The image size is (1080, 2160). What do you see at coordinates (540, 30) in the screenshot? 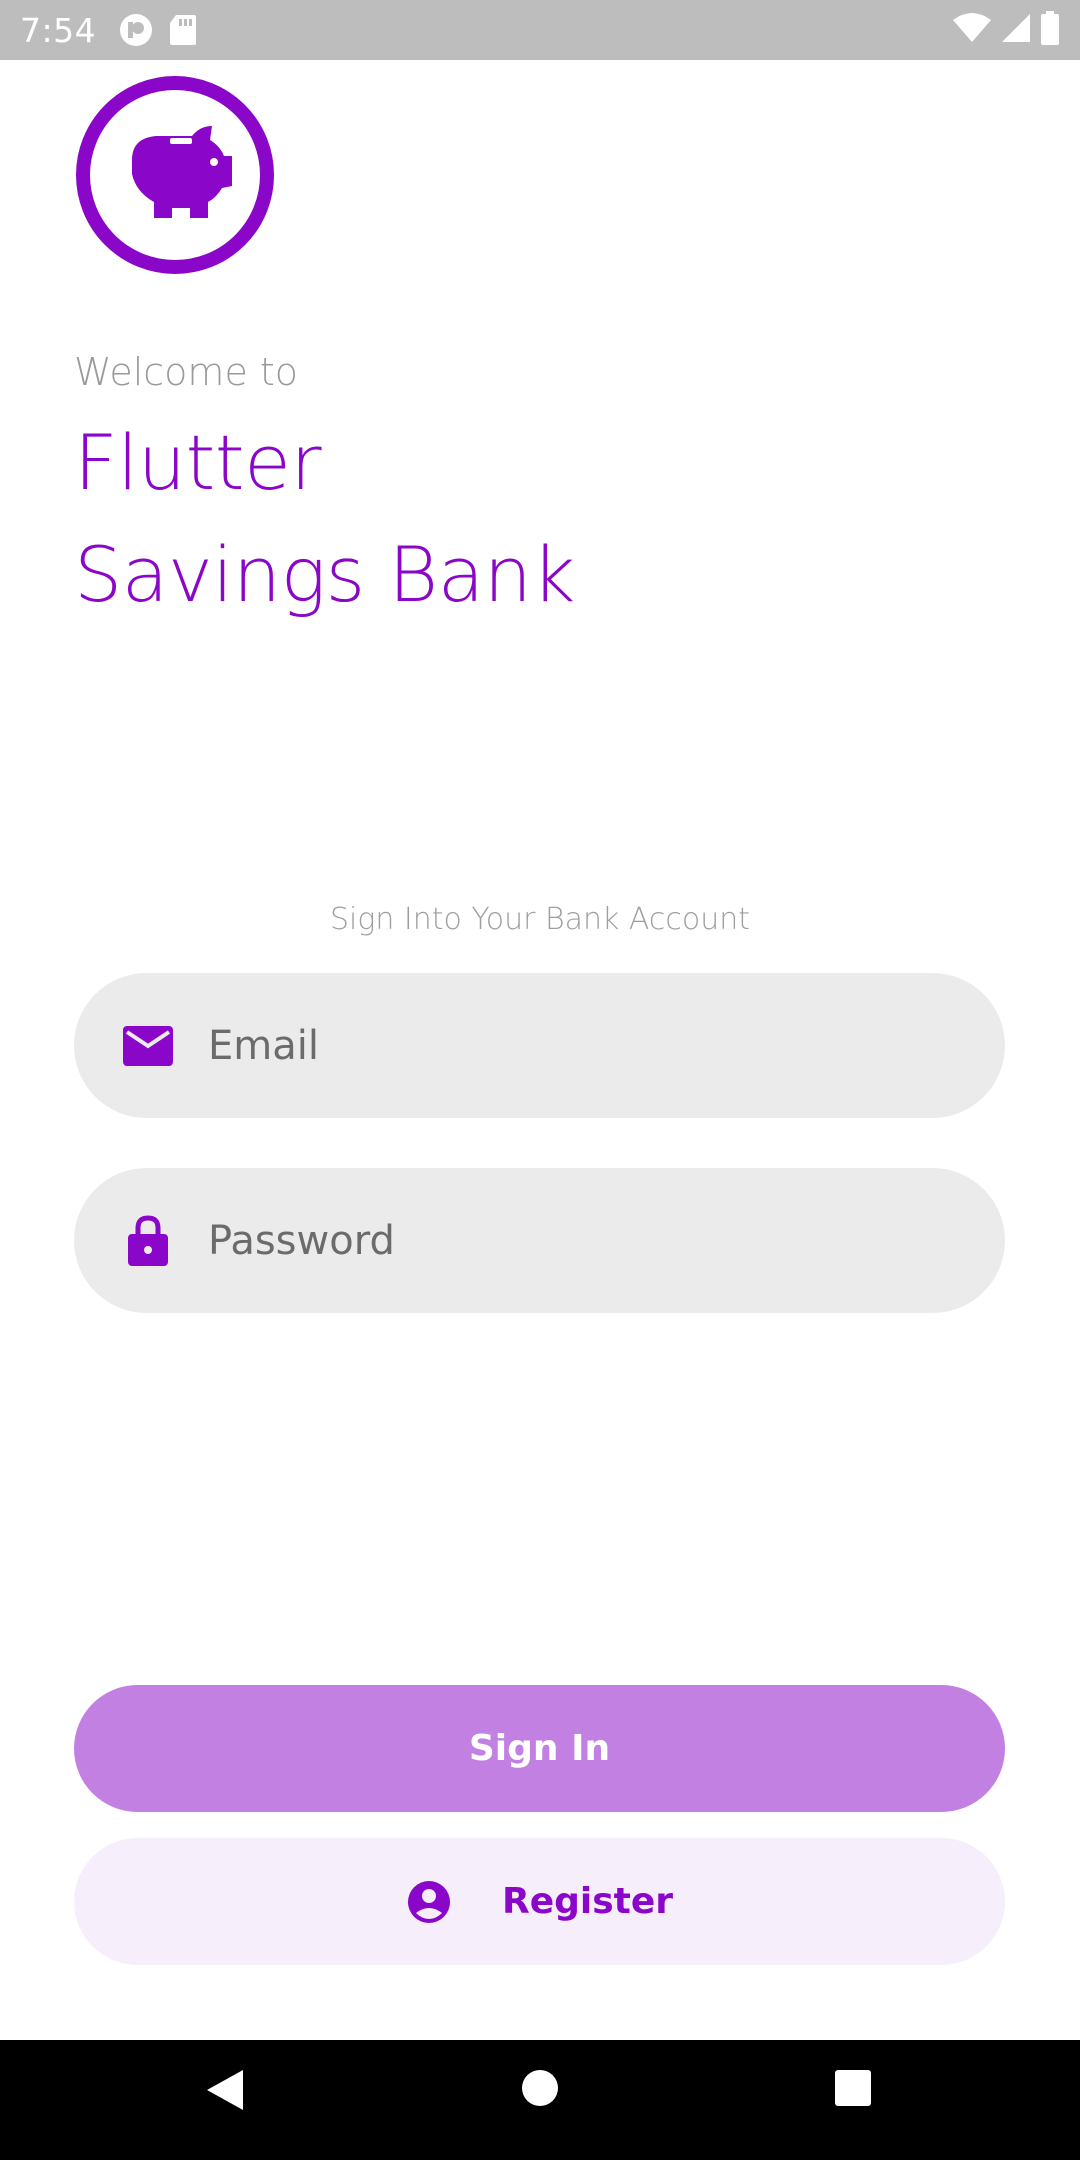
I see `status-bar: 7:54` at bounding box center [540, 30].